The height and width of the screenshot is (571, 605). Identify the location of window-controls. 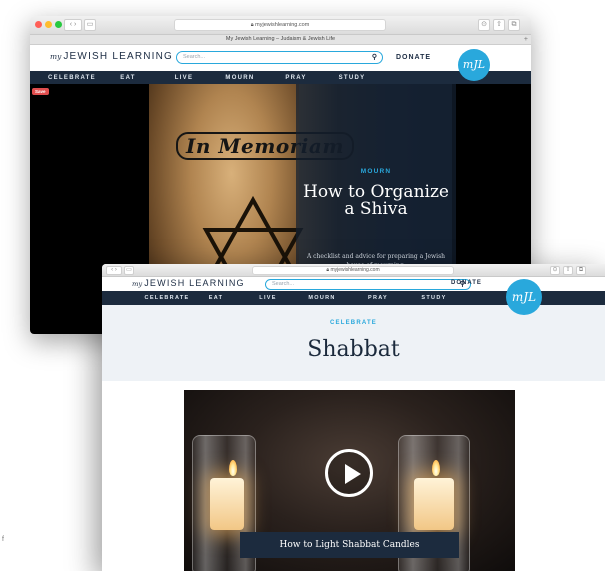
(48, 24).